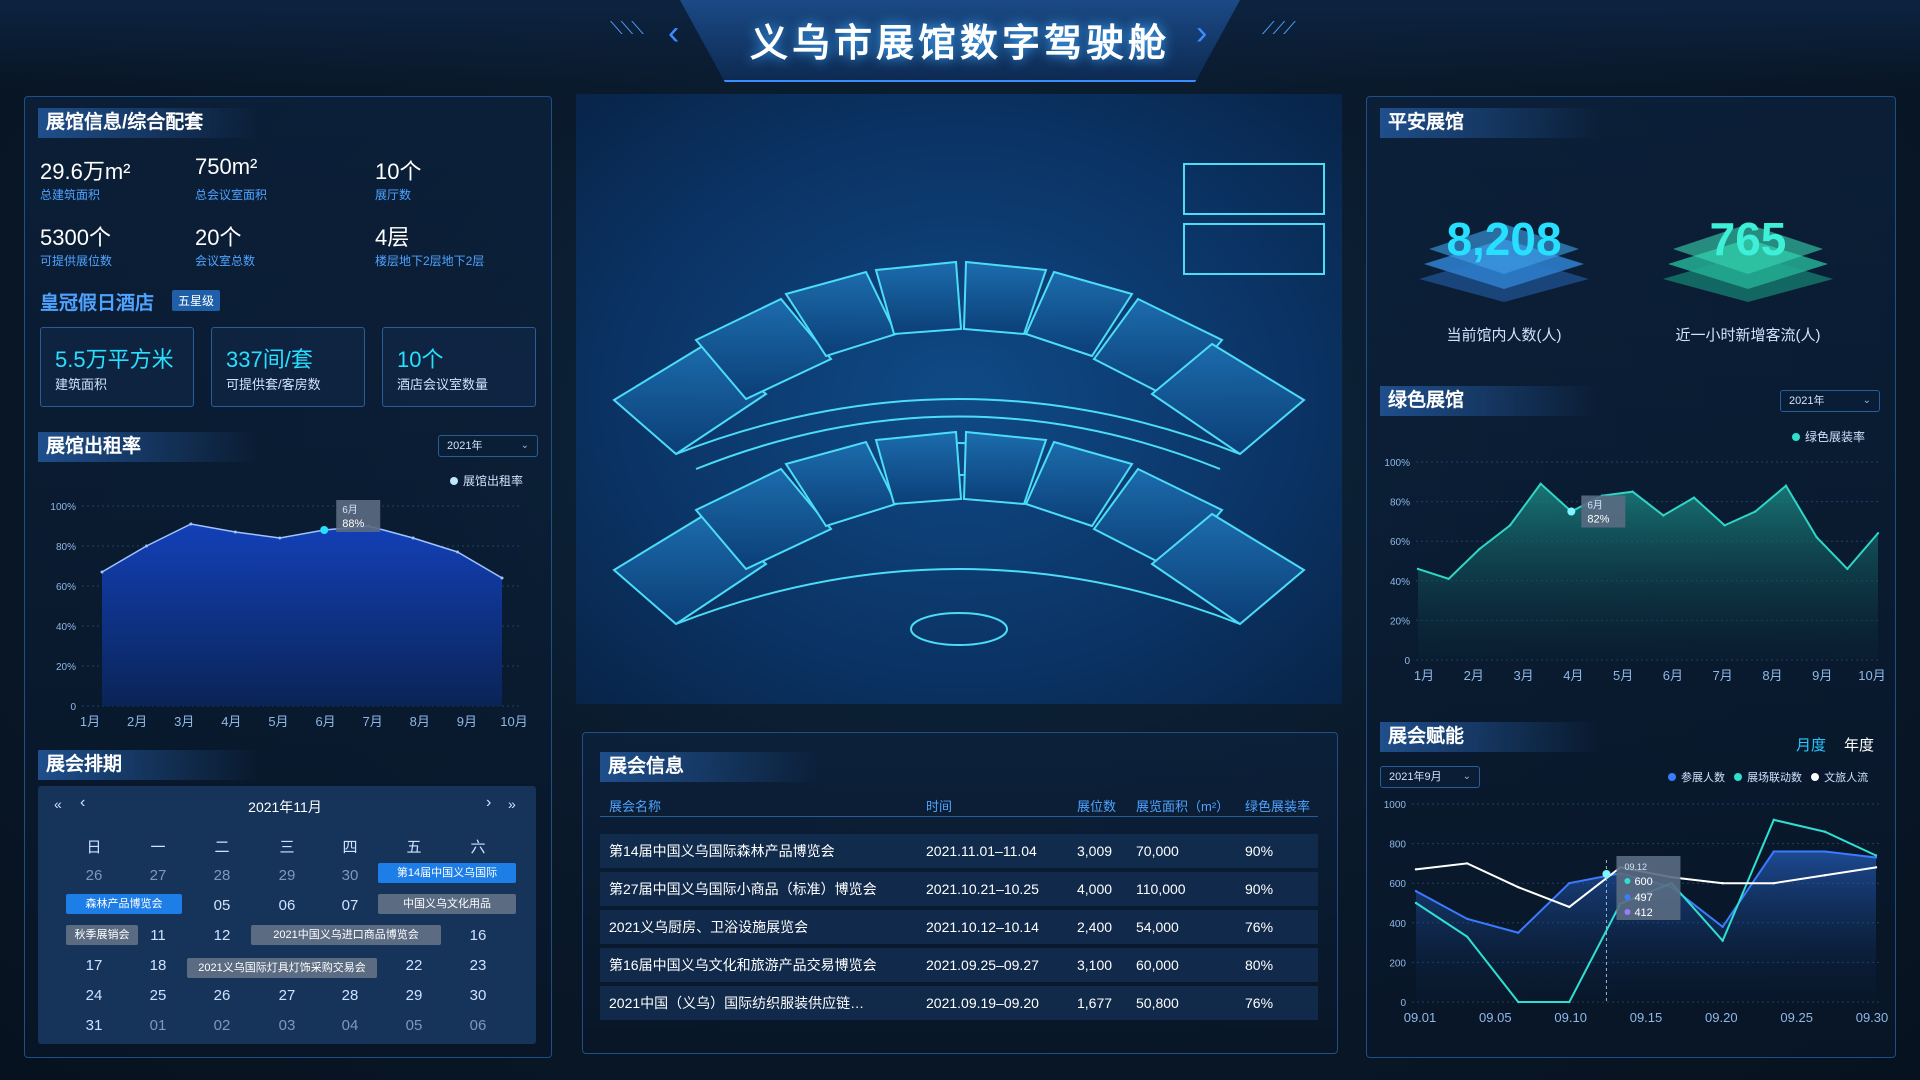  I want to click on calendar-prev-year-button: «, so click(58, 804).